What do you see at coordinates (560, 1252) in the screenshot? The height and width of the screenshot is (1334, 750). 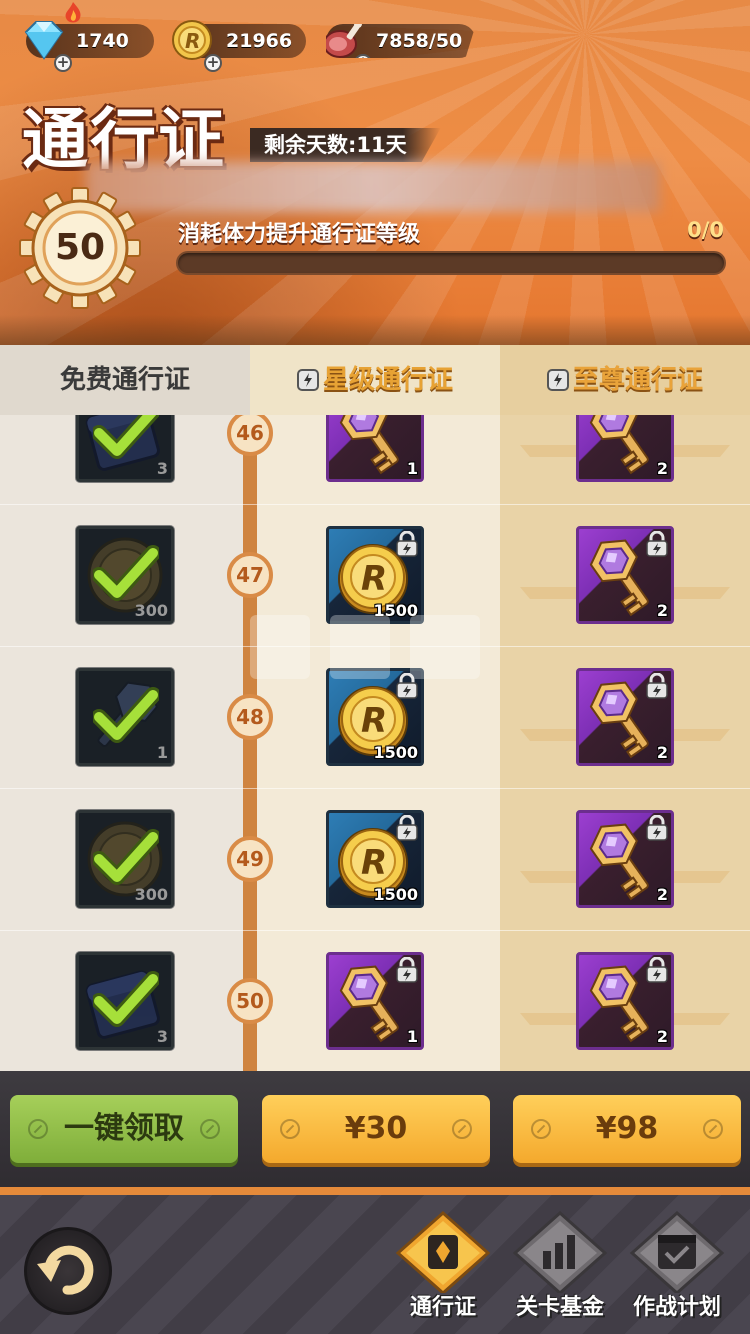 I see `bar-chart-icon` at bounding box center [560, 1252].